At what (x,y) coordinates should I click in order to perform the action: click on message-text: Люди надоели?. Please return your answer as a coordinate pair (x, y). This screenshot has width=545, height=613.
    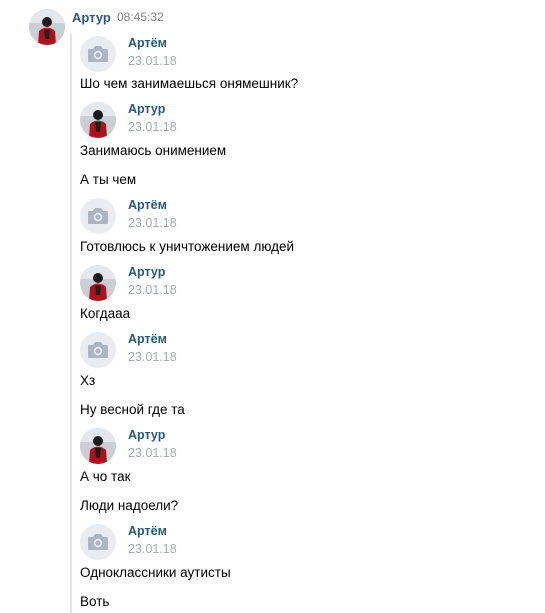
    Looking at the image, I should click on (129, 505).